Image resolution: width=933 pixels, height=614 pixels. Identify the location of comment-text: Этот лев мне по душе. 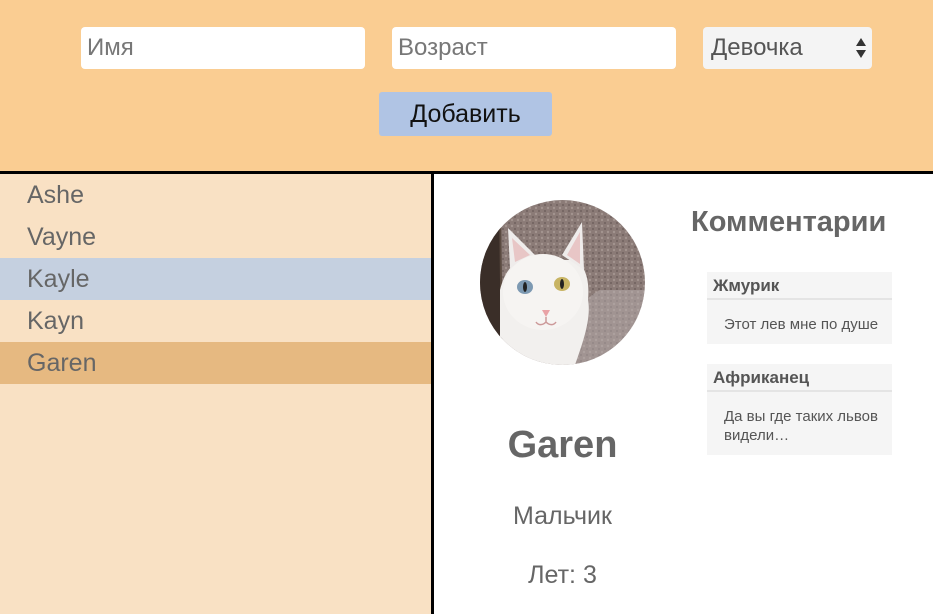
(801, 324).